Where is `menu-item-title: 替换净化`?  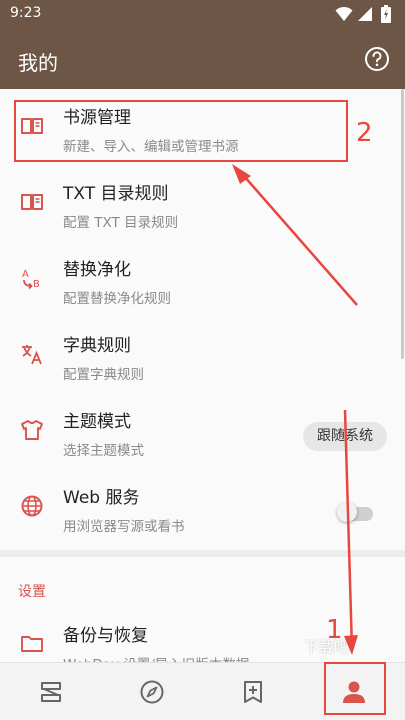
menu-item-title: 替换净化 is located at coordinates (97, 270).